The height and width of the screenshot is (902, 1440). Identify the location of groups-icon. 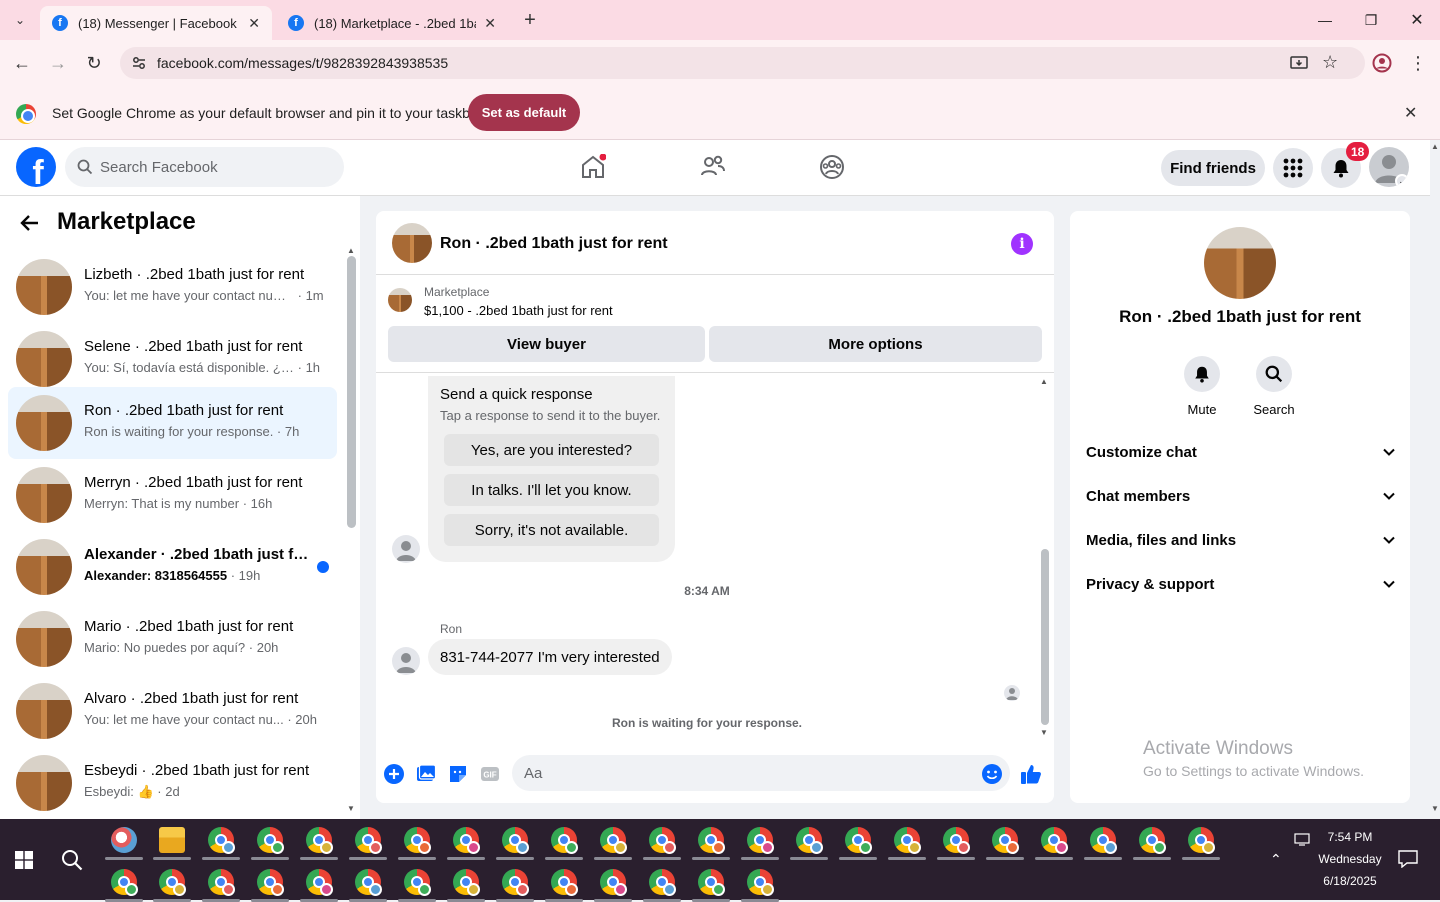
(832, 167).